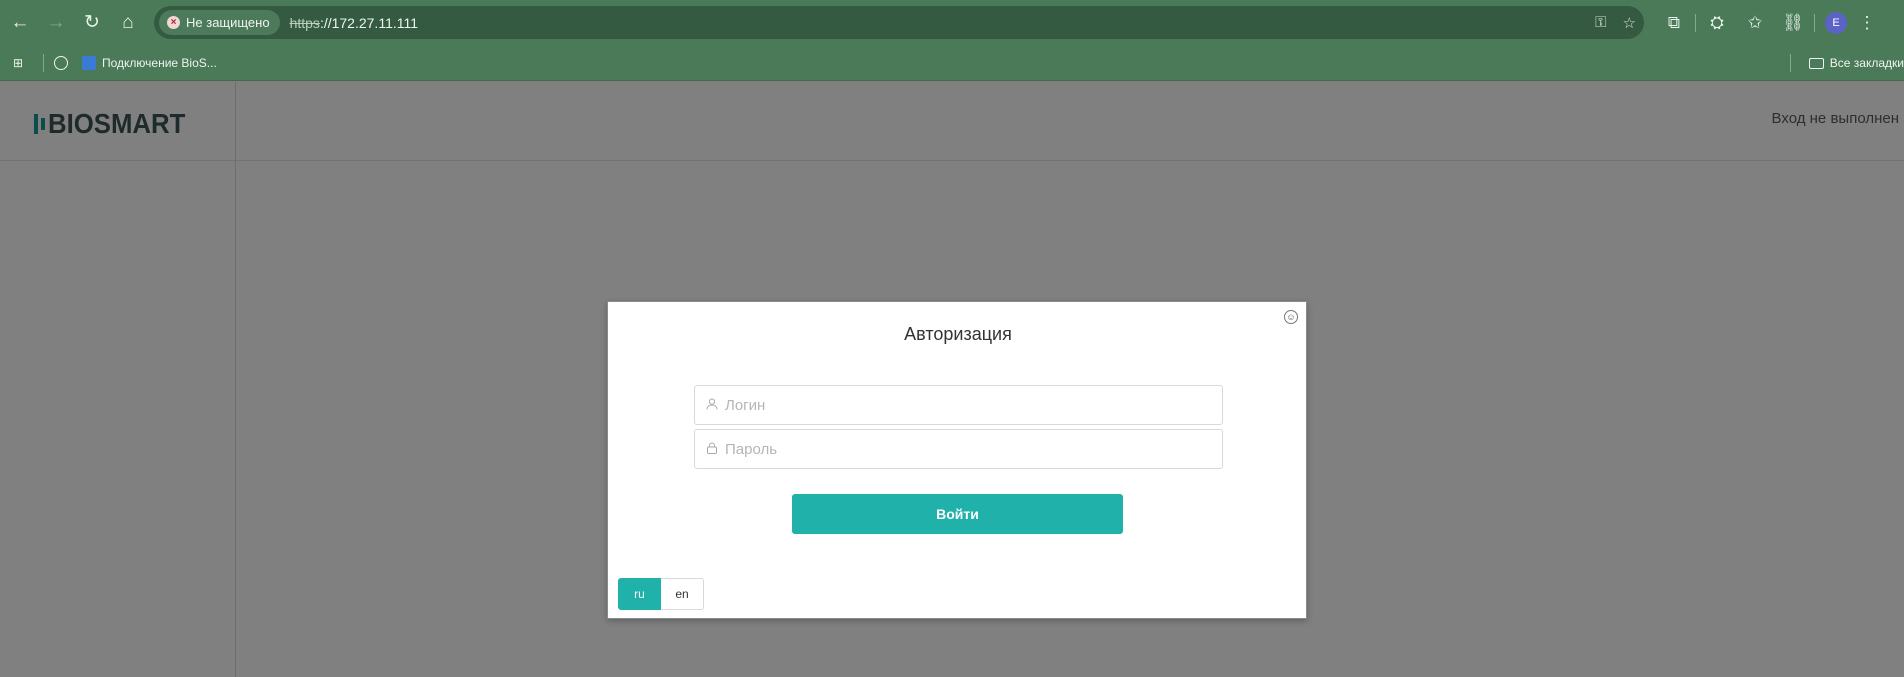 This screenshot has width=1904, height=677. What do you see at coordinates (173, 22) in the screenshot?
I see `warning-icon: ×` at bounding box center [173, 22].